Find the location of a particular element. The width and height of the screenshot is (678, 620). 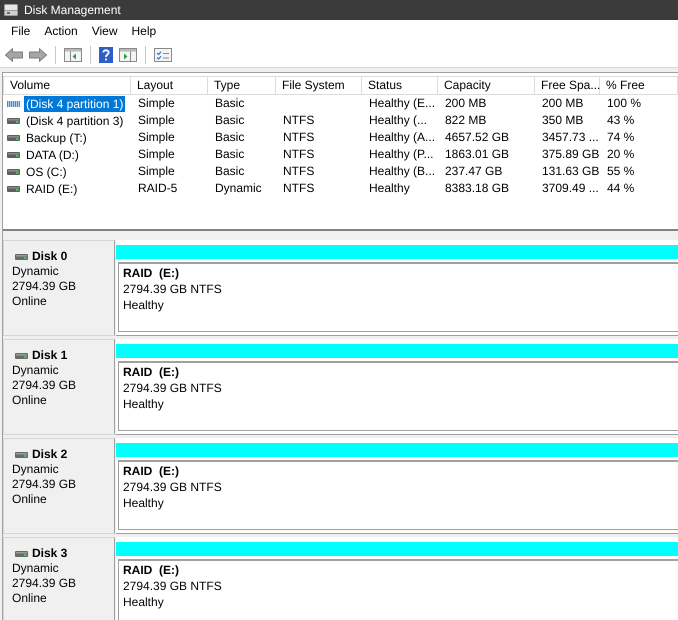

disk-info-panel: Disk 2 Dynamic 2794.39 GB Online is located at coordinates (59, 486).